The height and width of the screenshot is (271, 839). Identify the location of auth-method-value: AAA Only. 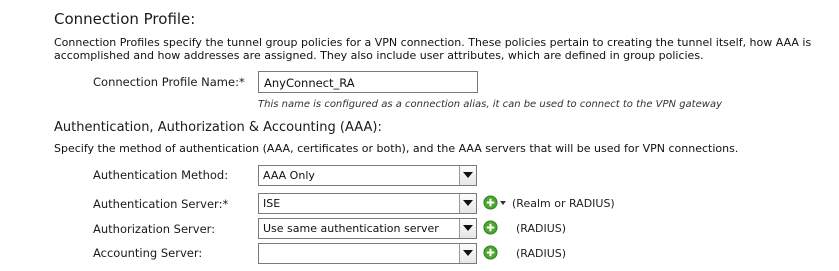
(289, 175).